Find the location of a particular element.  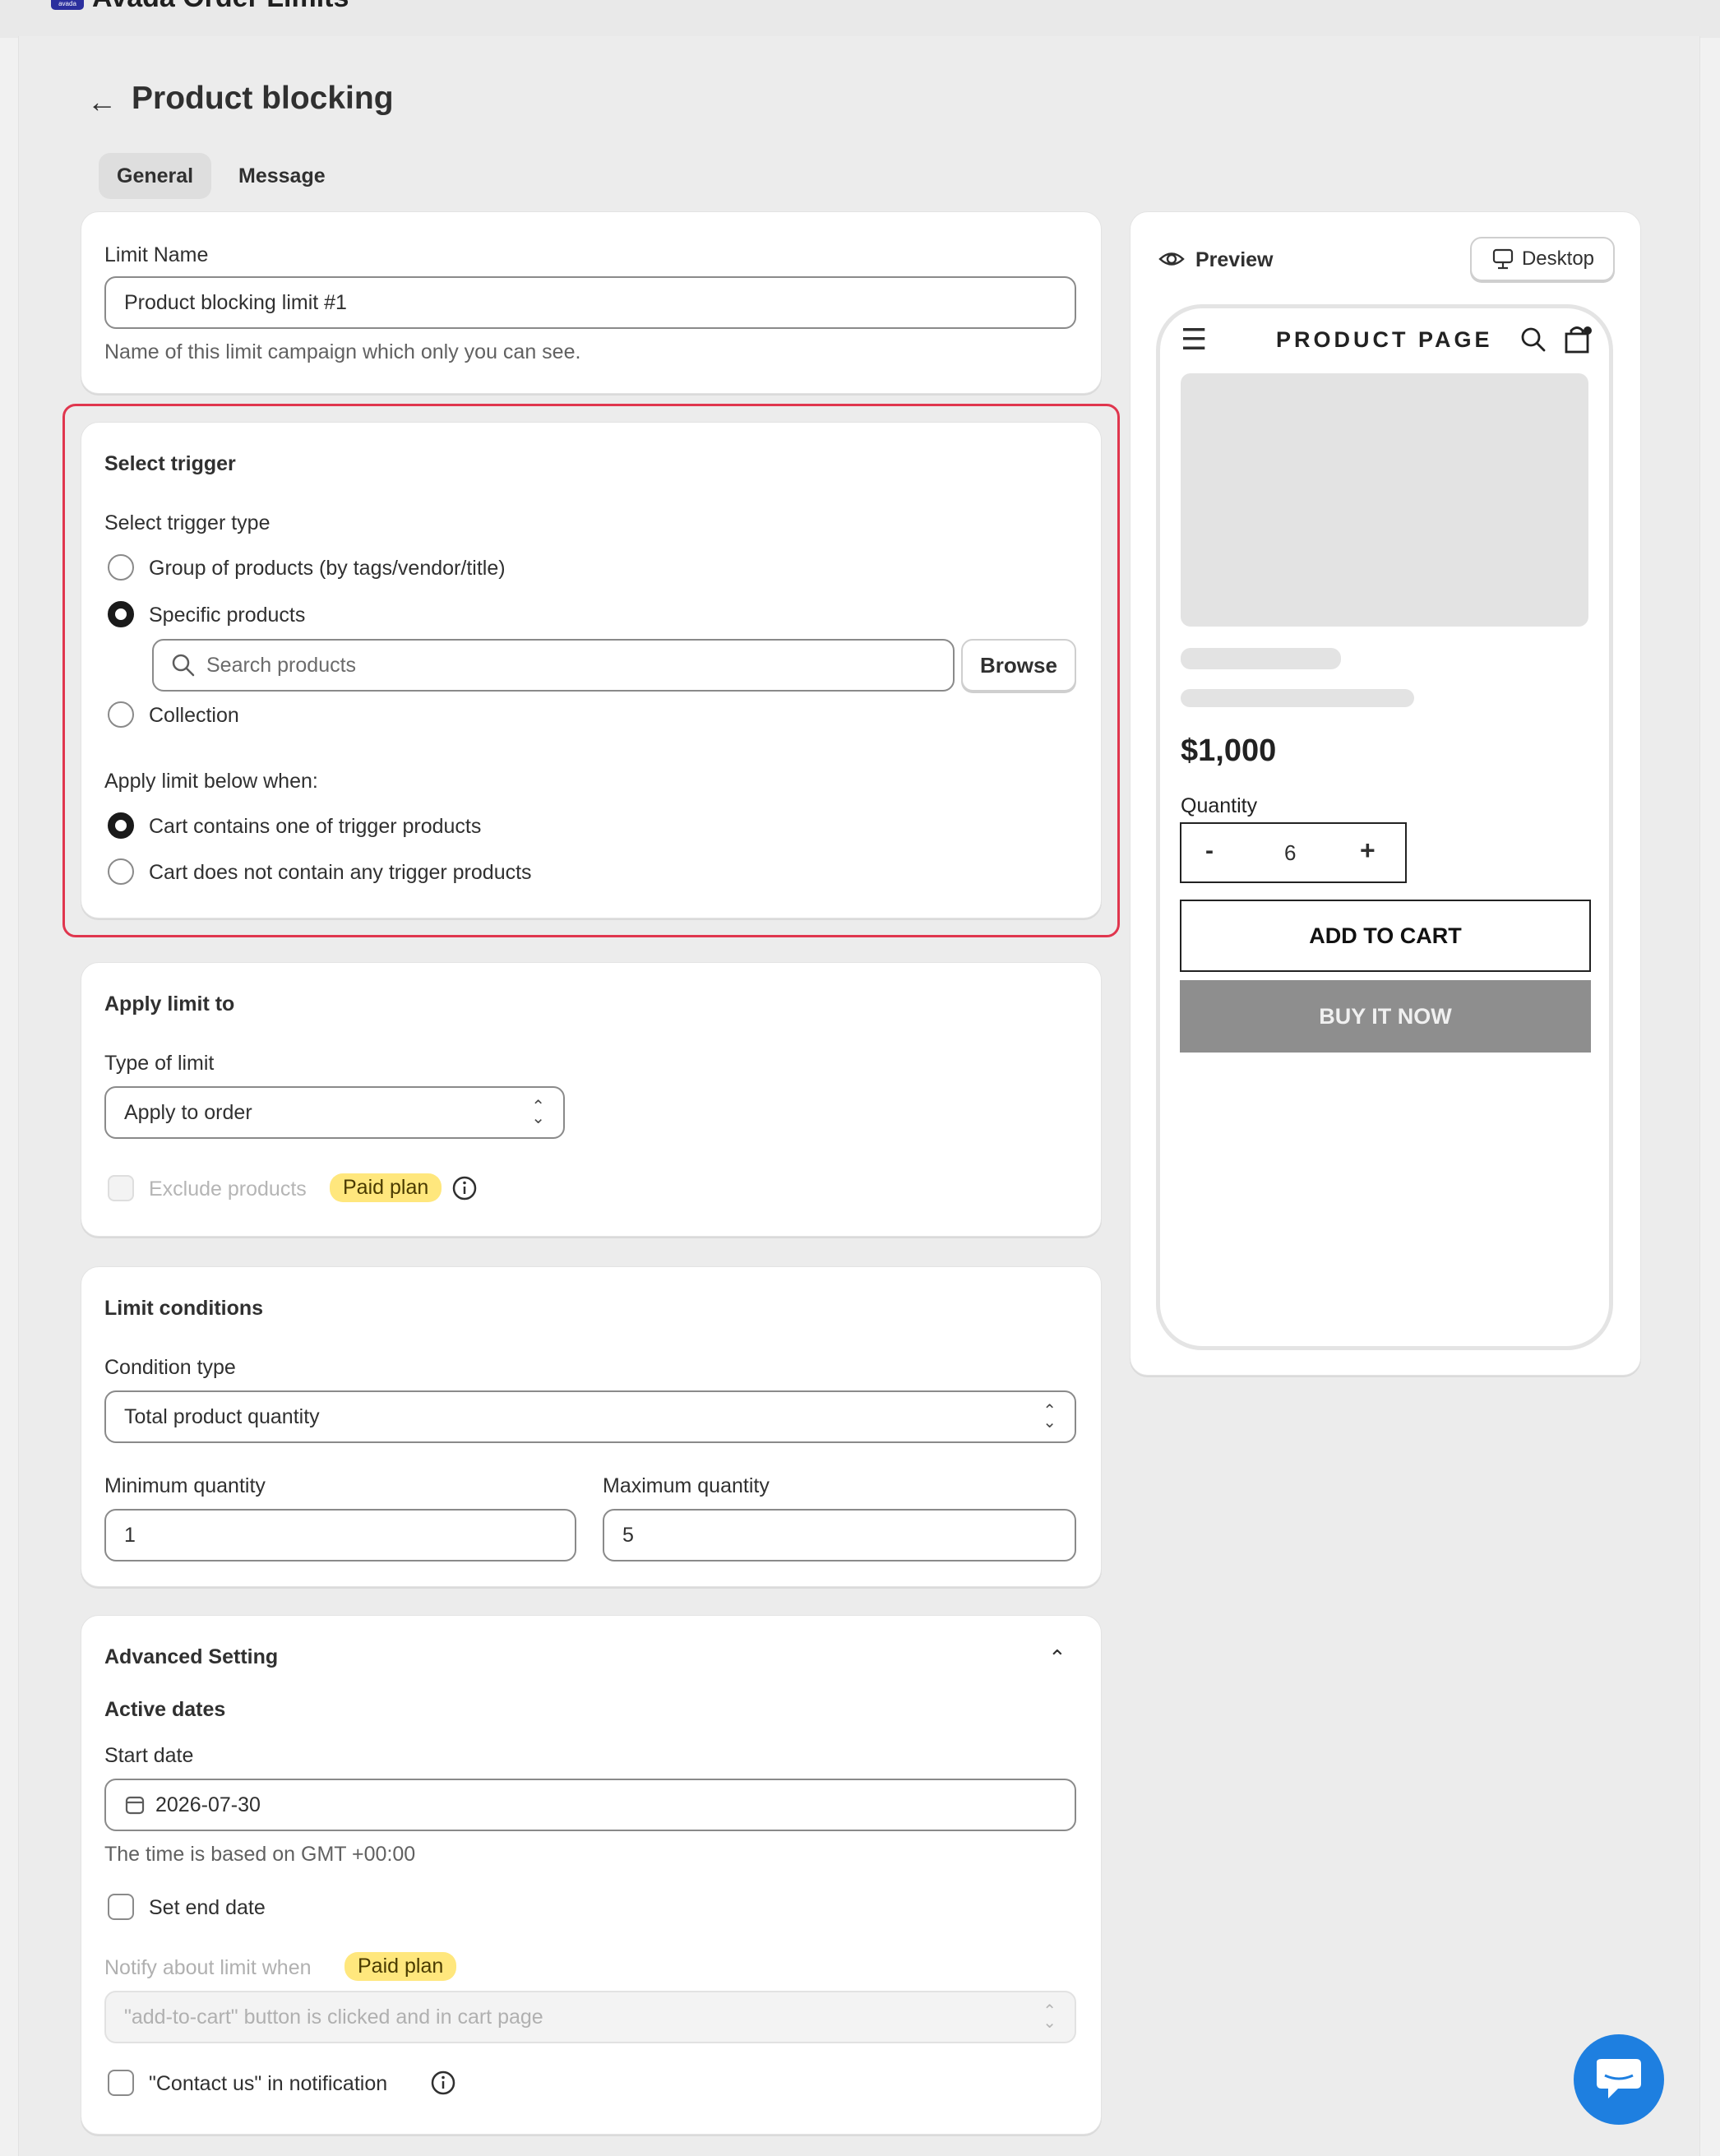

timezone-help: The time is based on GMT +00:00 is located at coordinates (260, 1854).